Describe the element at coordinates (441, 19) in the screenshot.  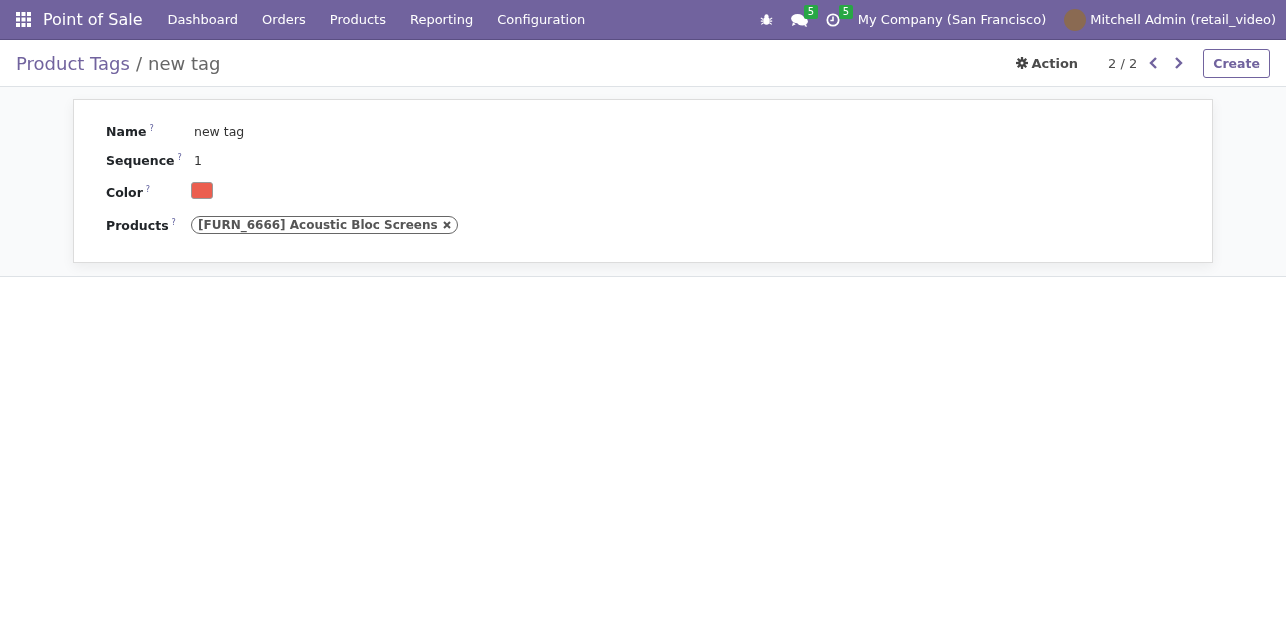
I see `menu-item: Reporting` at that location.